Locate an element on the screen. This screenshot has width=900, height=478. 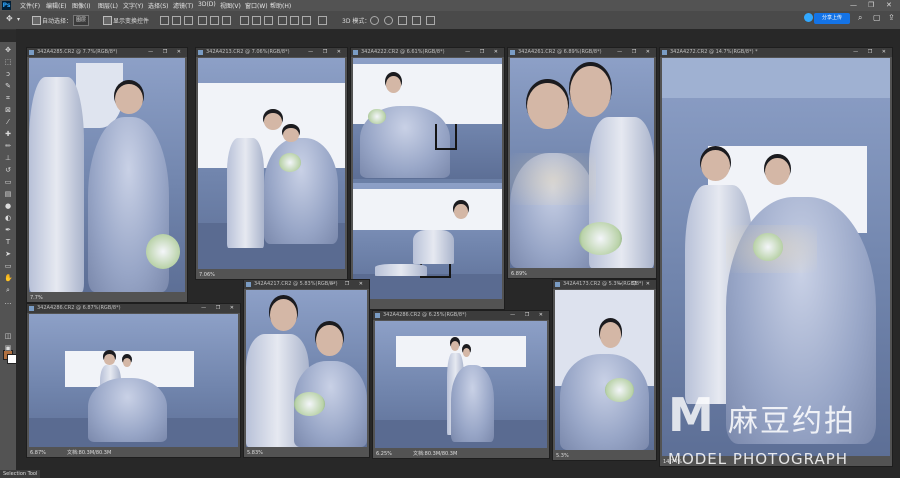
healing-icon: ✚ is located at coordinates (8, 134).